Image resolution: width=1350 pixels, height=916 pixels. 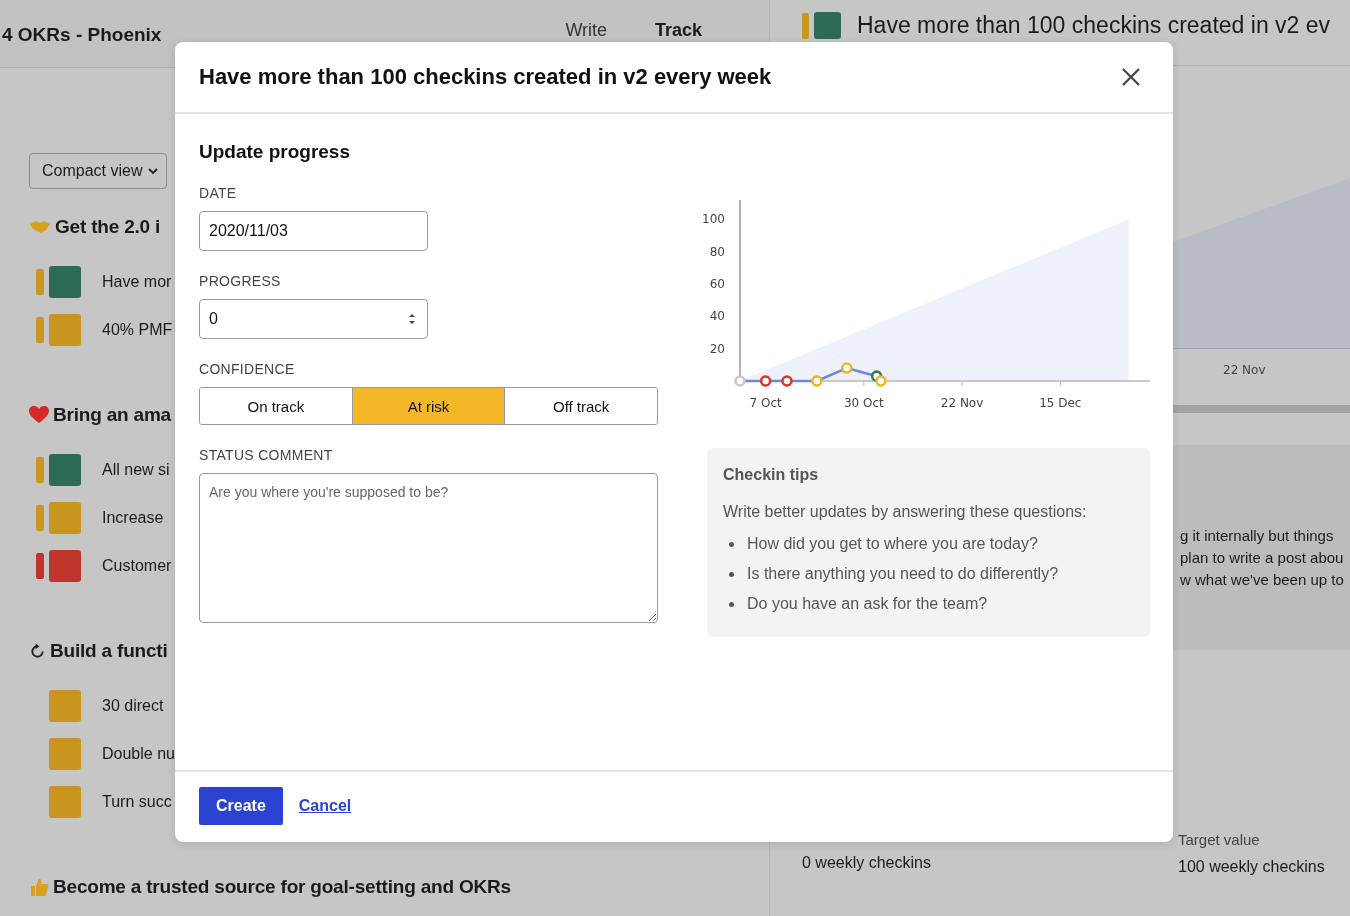 What do you see at coordinates (713, 219) in the screenshot?
I see `y-tick-label: 100` at bounding box center [713, 219].